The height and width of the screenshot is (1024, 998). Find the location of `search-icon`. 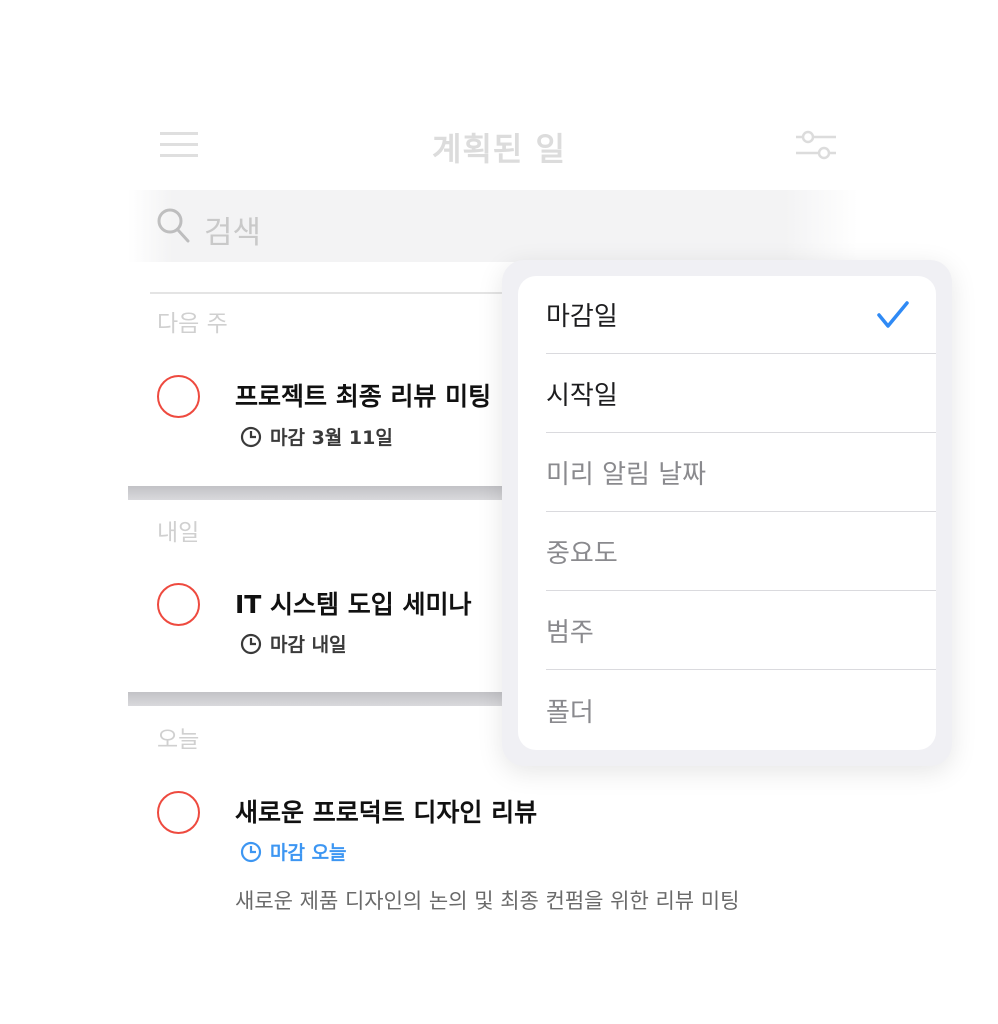

search-icon is located at coordinates (173, 225).